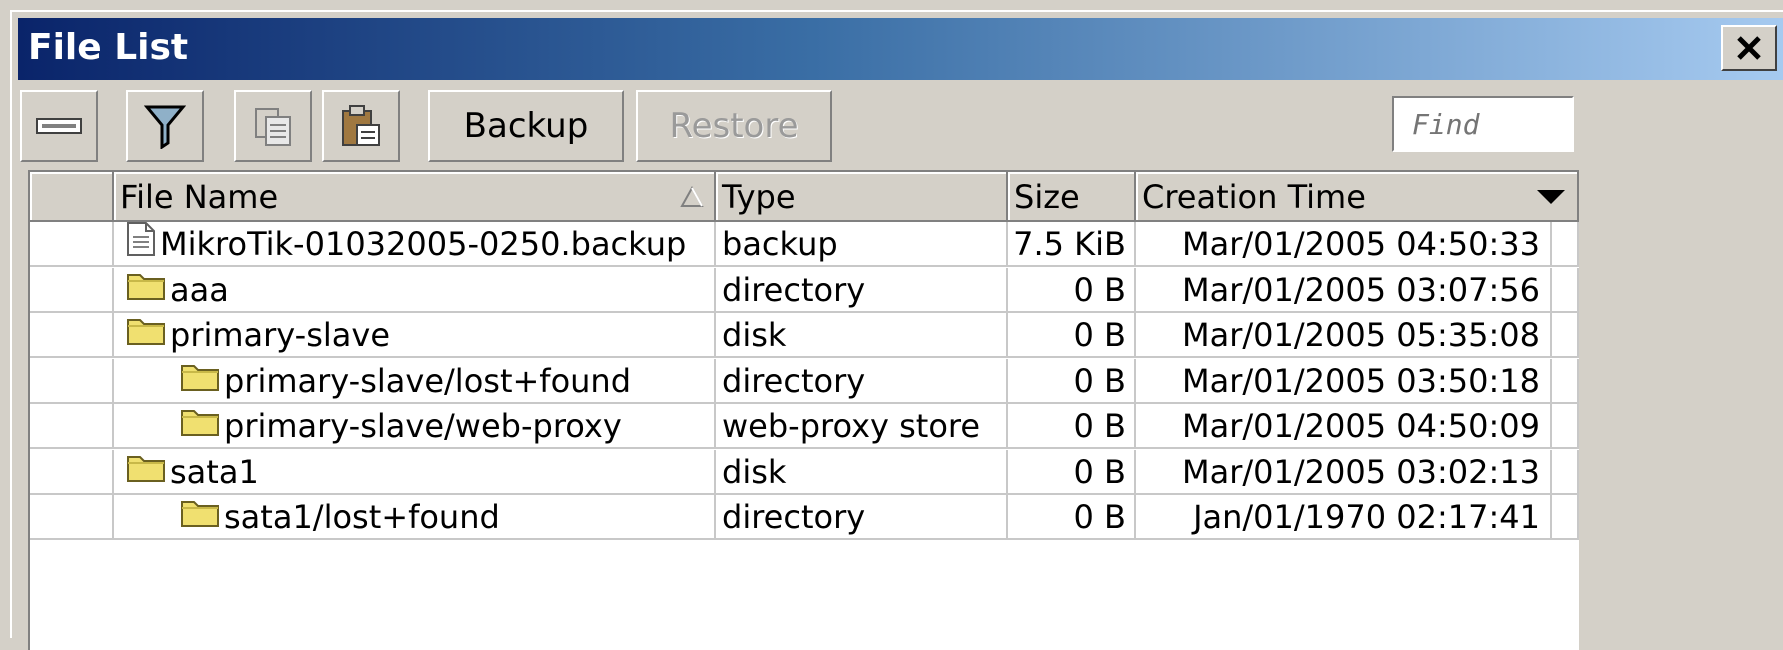 The image size is (1783, 650). What do you see at coordinates (526, 126) in the screenshot?
I see `backup-button: Backup` at bounding box center [526, 126].